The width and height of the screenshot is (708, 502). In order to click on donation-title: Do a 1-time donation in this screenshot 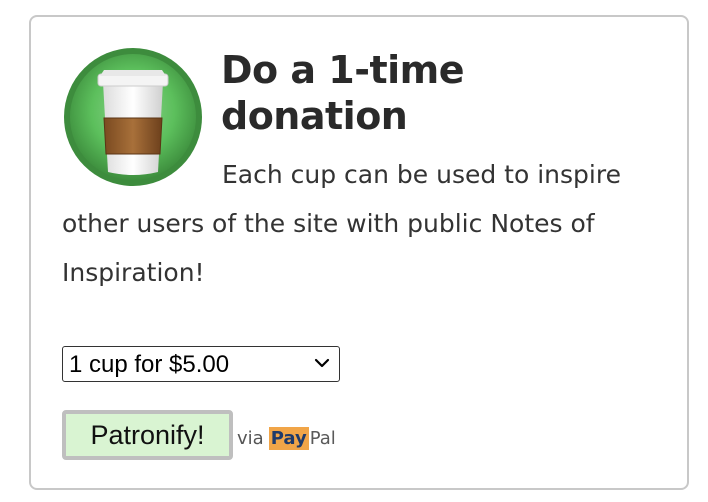, I will do `click(343, 93)`.